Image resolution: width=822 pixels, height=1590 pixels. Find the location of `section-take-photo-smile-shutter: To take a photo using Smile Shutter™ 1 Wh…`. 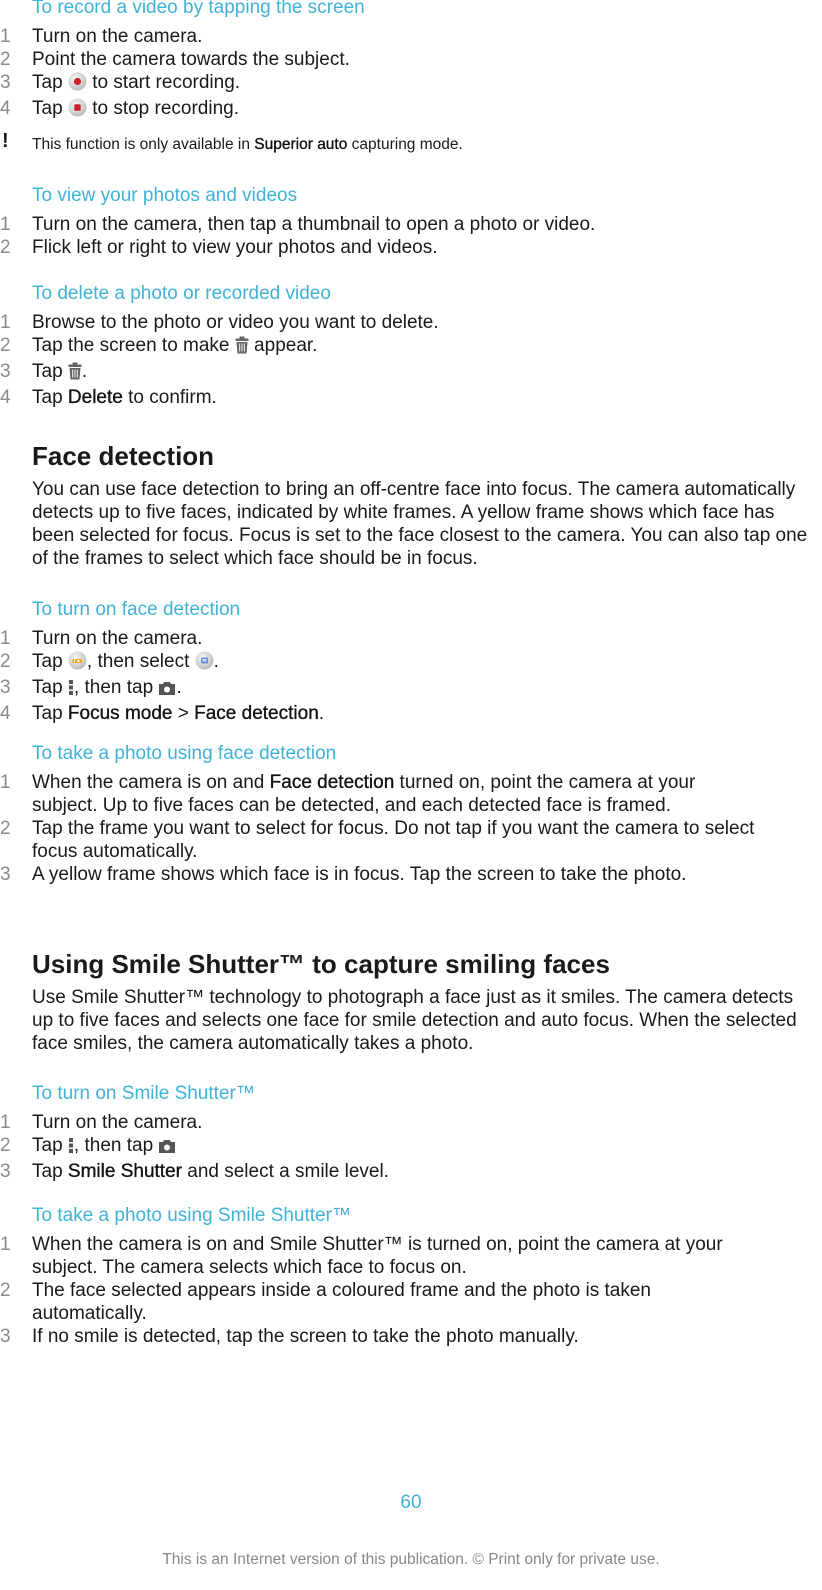

section-take-photo-smile-shutter: To take a photo using Smile Shutter™ 1 Wh… is located at coordinates (411, 1276).